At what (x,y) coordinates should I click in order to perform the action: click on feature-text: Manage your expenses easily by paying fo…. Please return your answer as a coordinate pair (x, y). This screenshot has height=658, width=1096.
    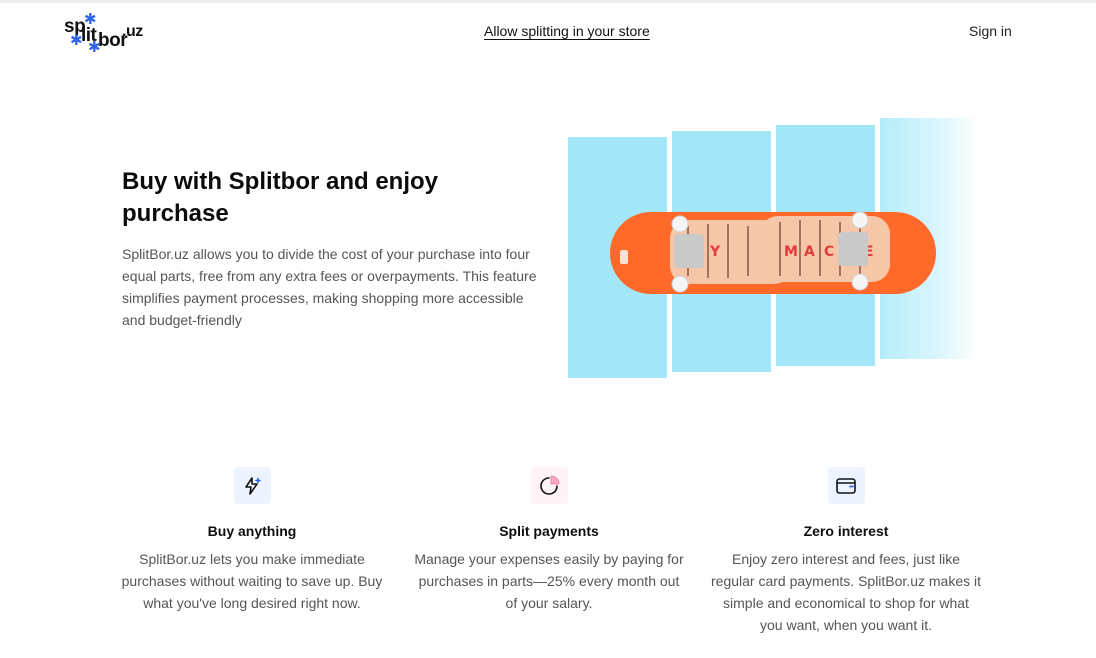
    Looking at the image, I should click on (549, 581).